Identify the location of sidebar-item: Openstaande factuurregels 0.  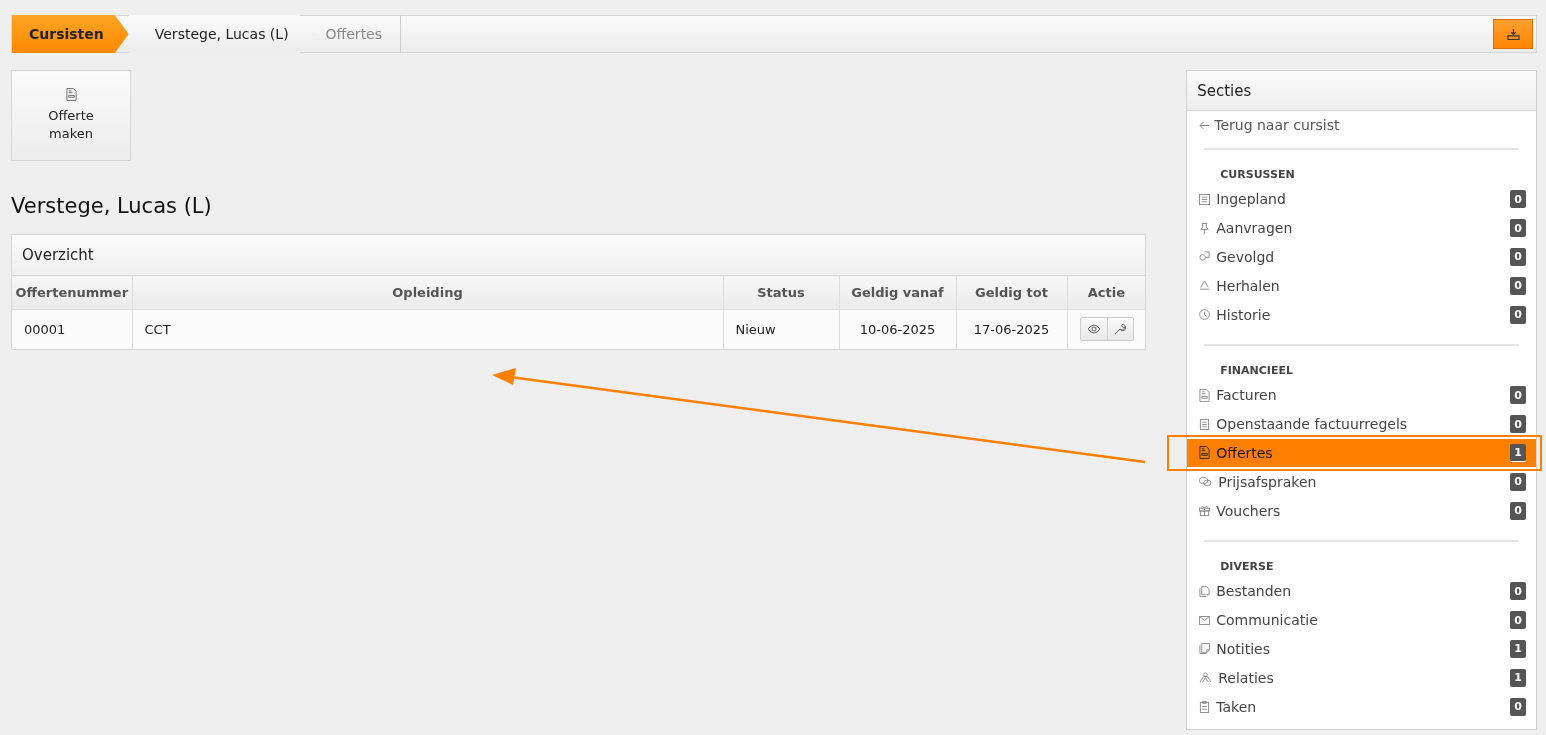
(1361, 424).